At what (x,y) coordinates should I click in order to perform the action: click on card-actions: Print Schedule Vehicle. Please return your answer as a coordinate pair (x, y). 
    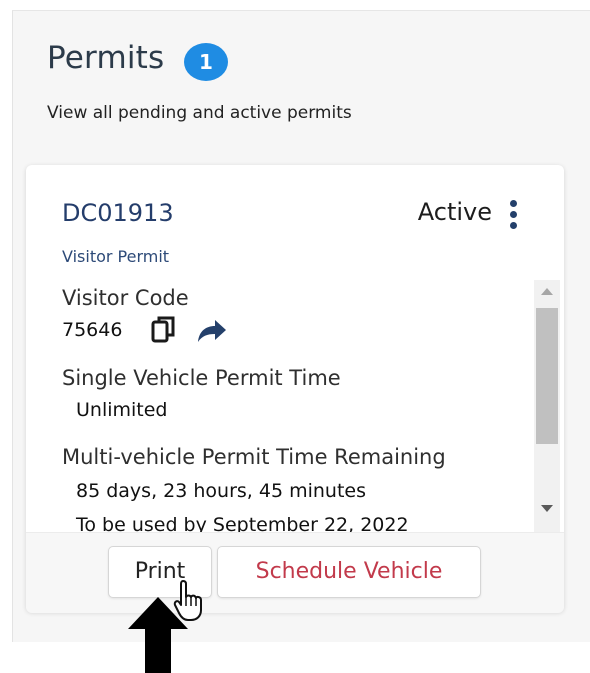
    Looking at the image, I should click on (295, 572).